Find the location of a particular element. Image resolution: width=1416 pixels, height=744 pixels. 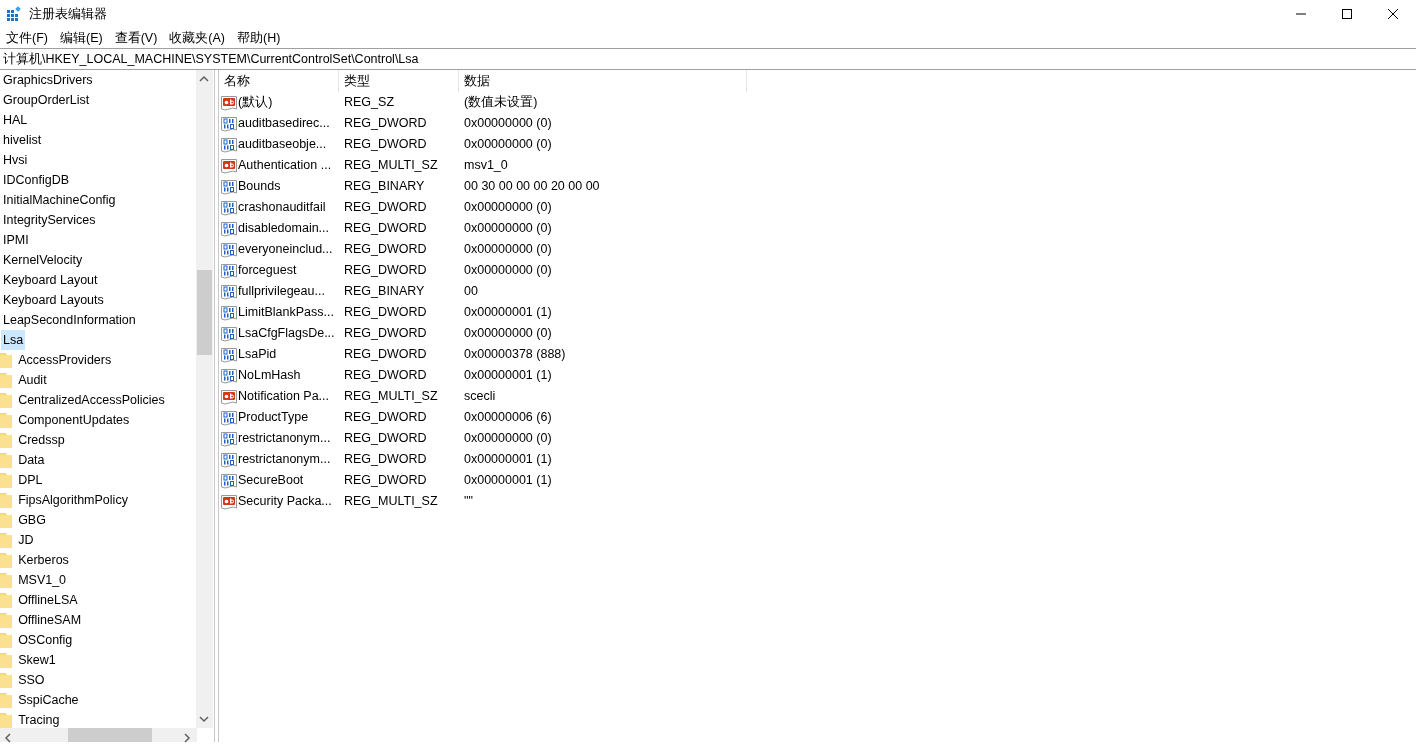

table-cell-text: REG_MULTI_SZ is located at coordinates (391, 166).